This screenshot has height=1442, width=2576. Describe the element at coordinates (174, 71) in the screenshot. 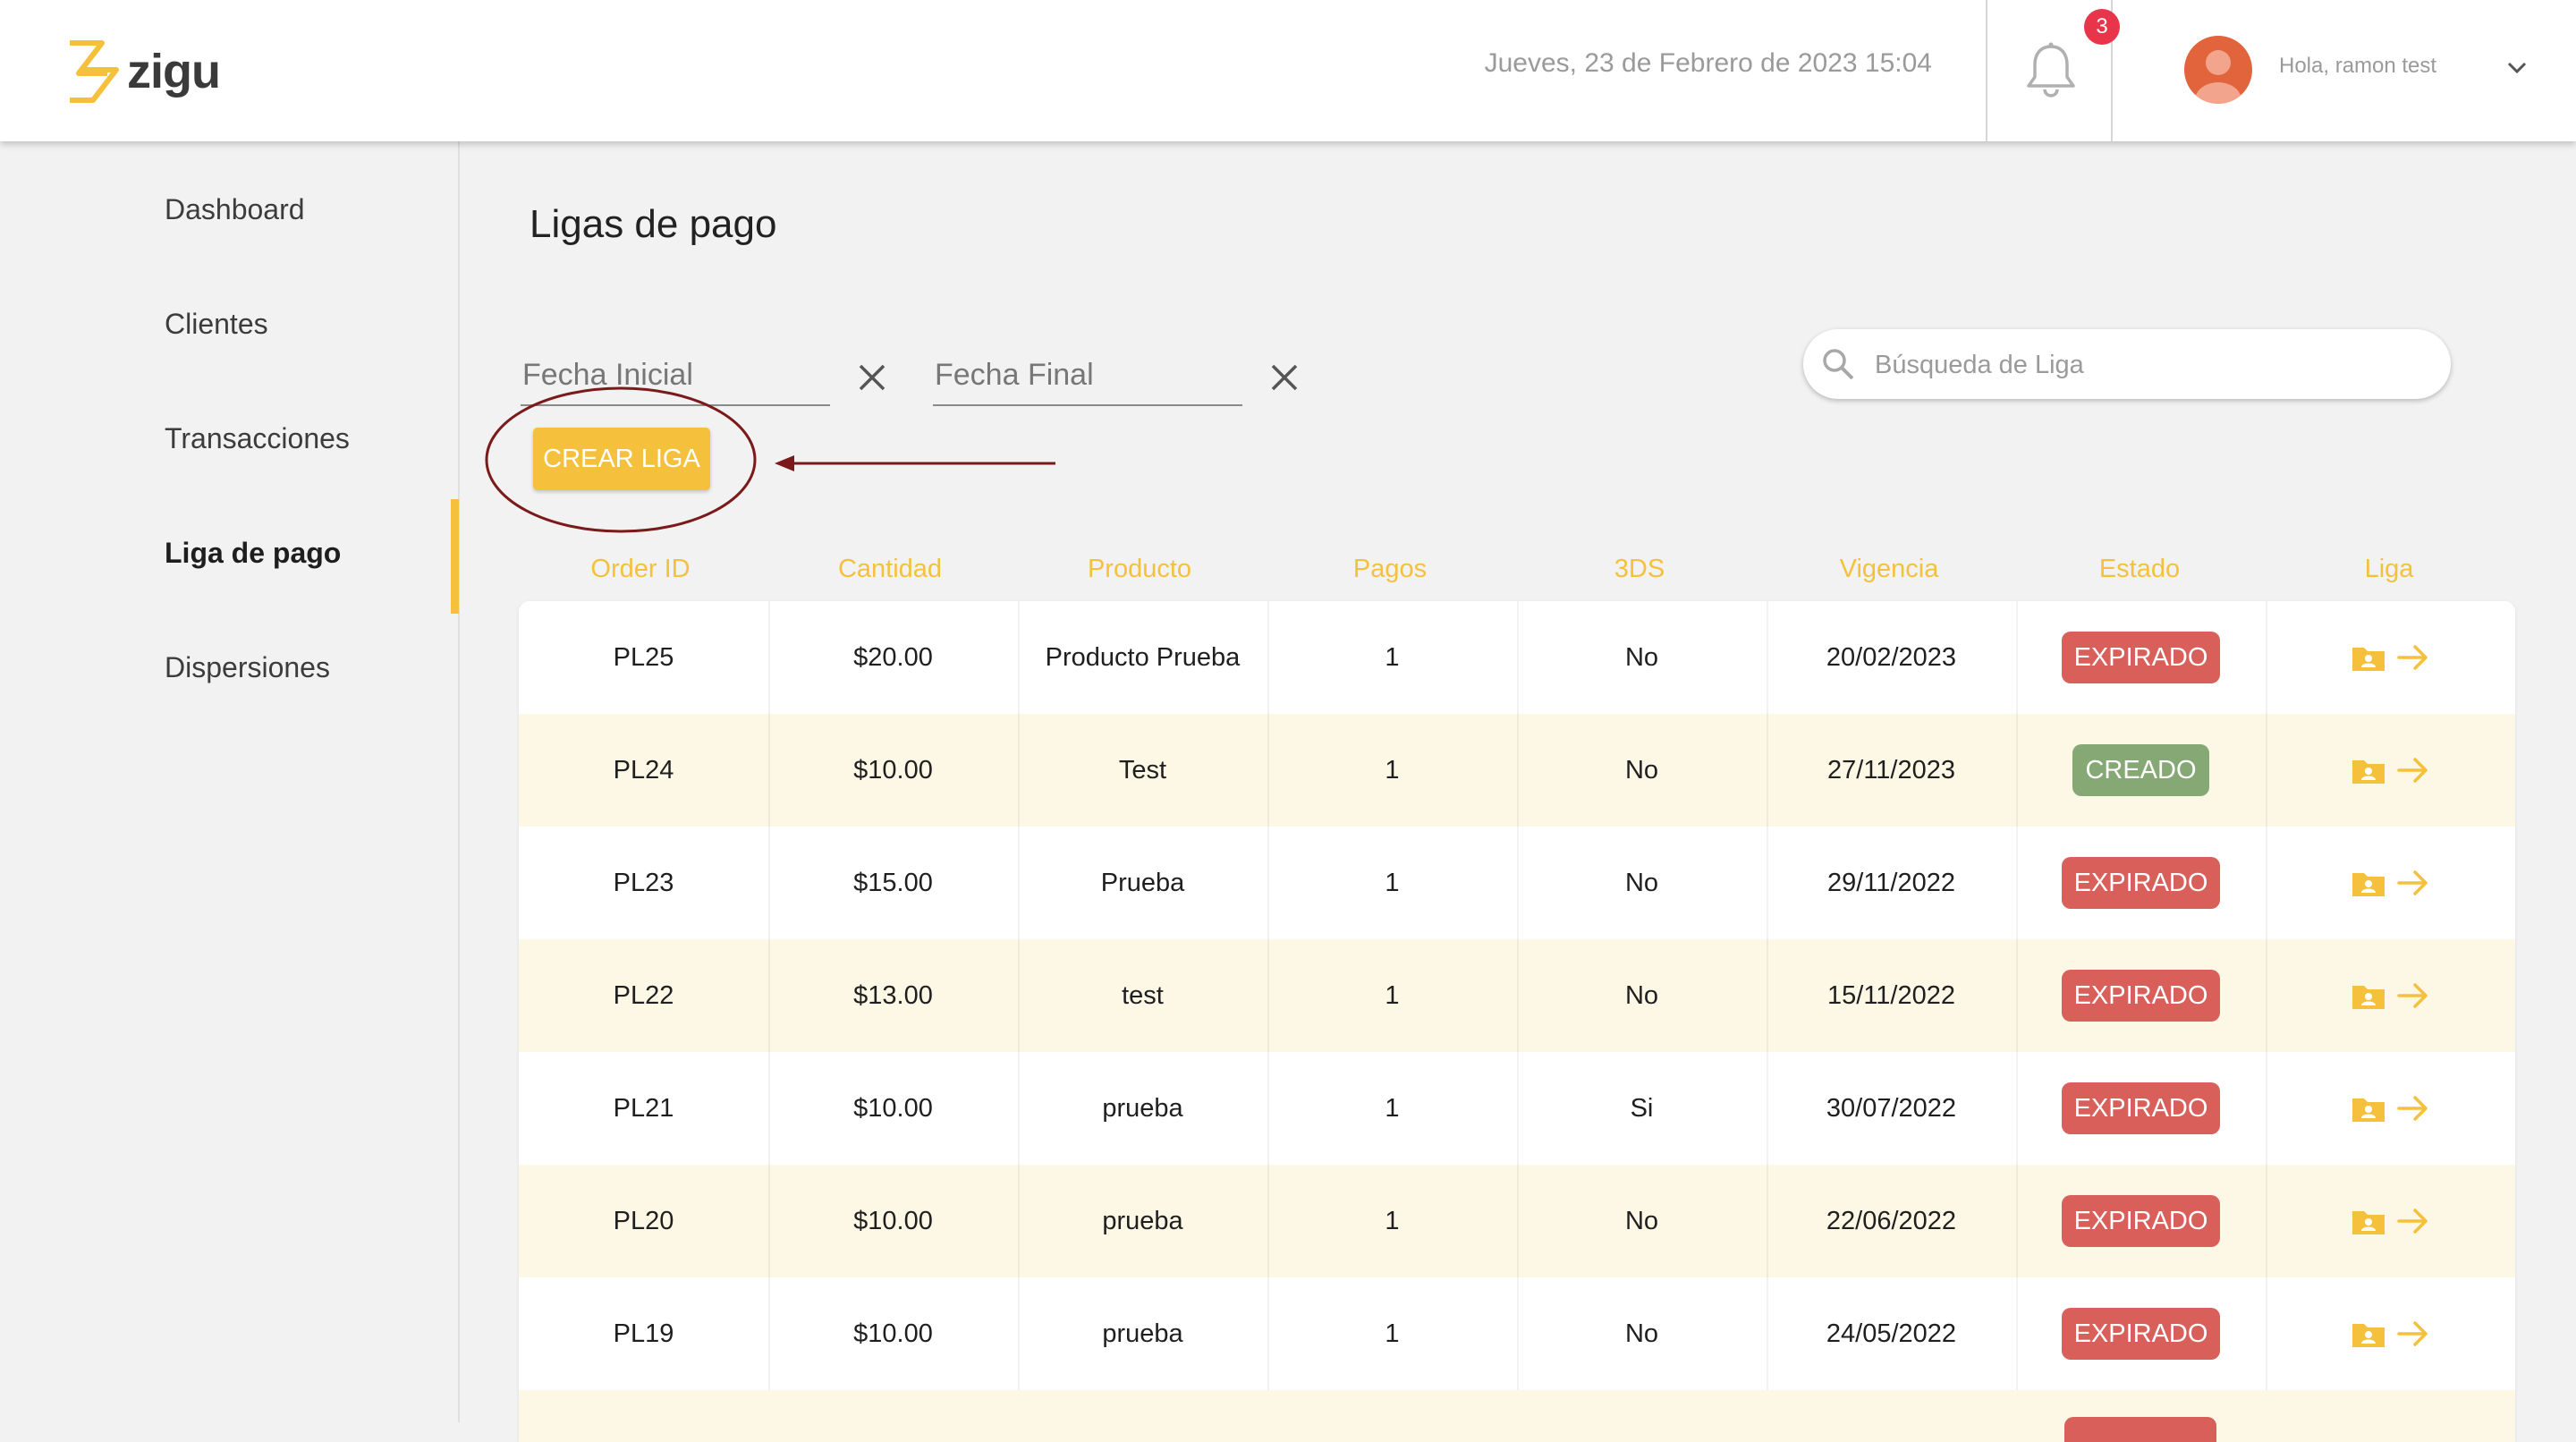

I see `brand-name: zigu` at that location.